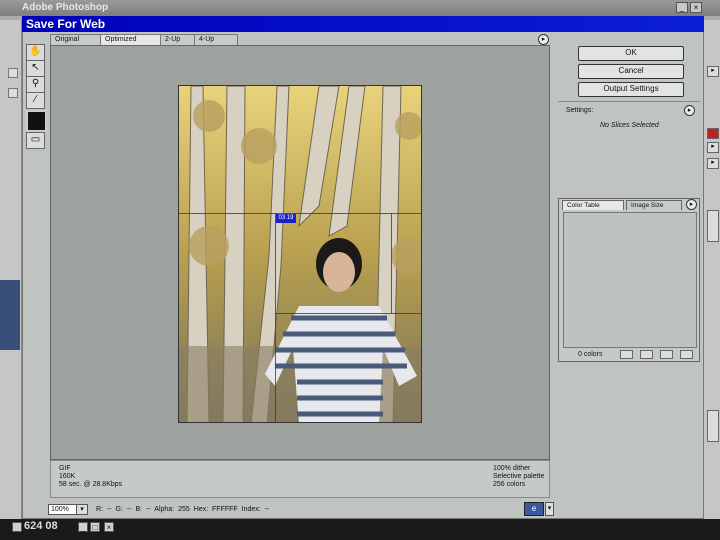 This screenshot has height=540, width=720. I want to click on photoshop-title: Adobe Photoshop, so click(65, 7).